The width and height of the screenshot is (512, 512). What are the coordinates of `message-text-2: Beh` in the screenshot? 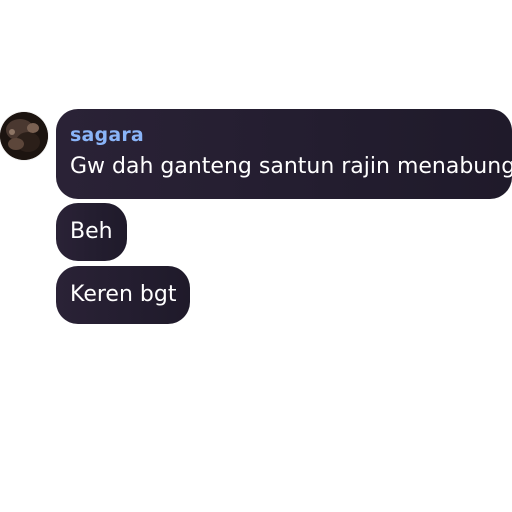 It's located at (91, 231).